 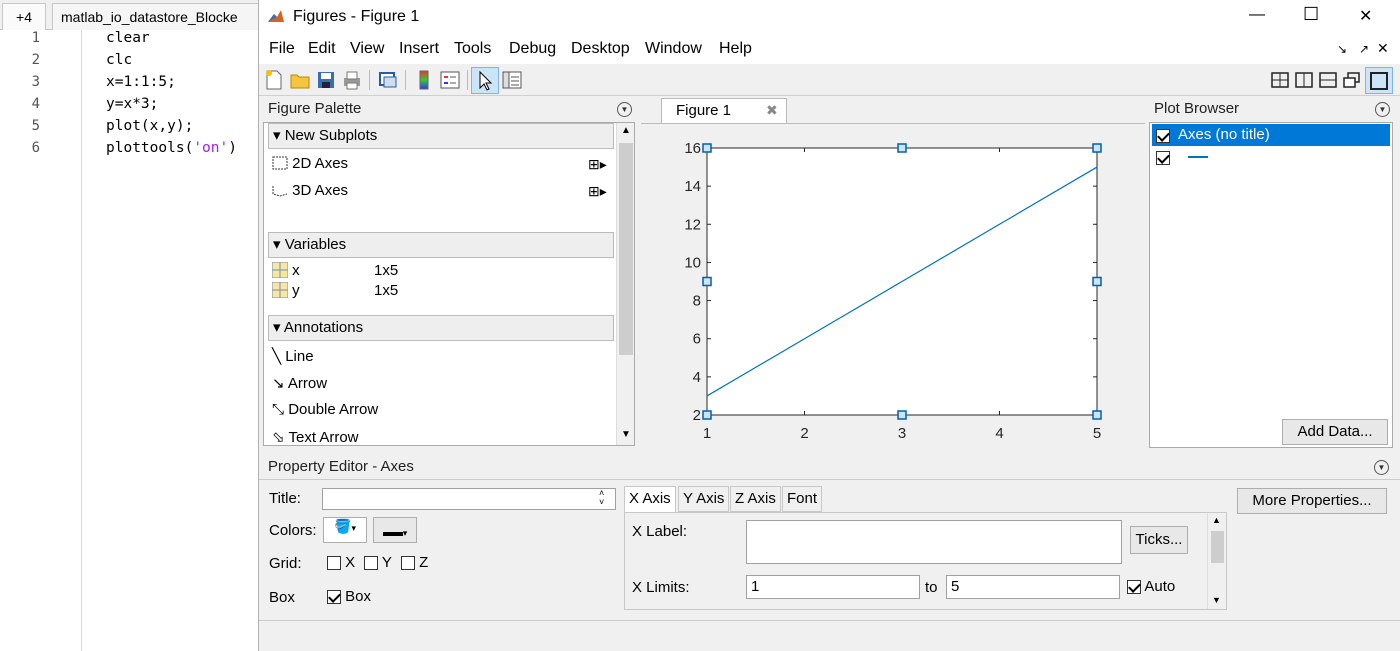 I want to click on palette-scrollbar: ▲ ▼, so click(x=625, y=284).